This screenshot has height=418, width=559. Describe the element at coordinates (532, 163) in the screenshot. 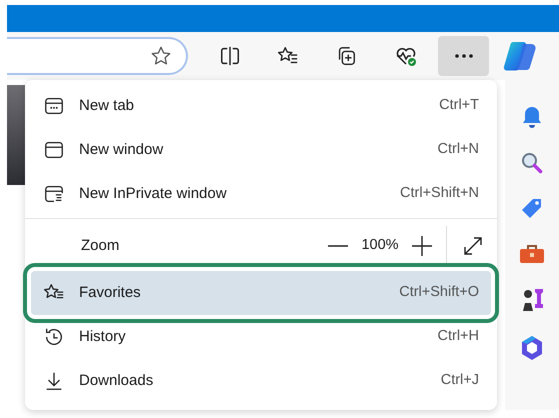

I see `search-icon` at that location.